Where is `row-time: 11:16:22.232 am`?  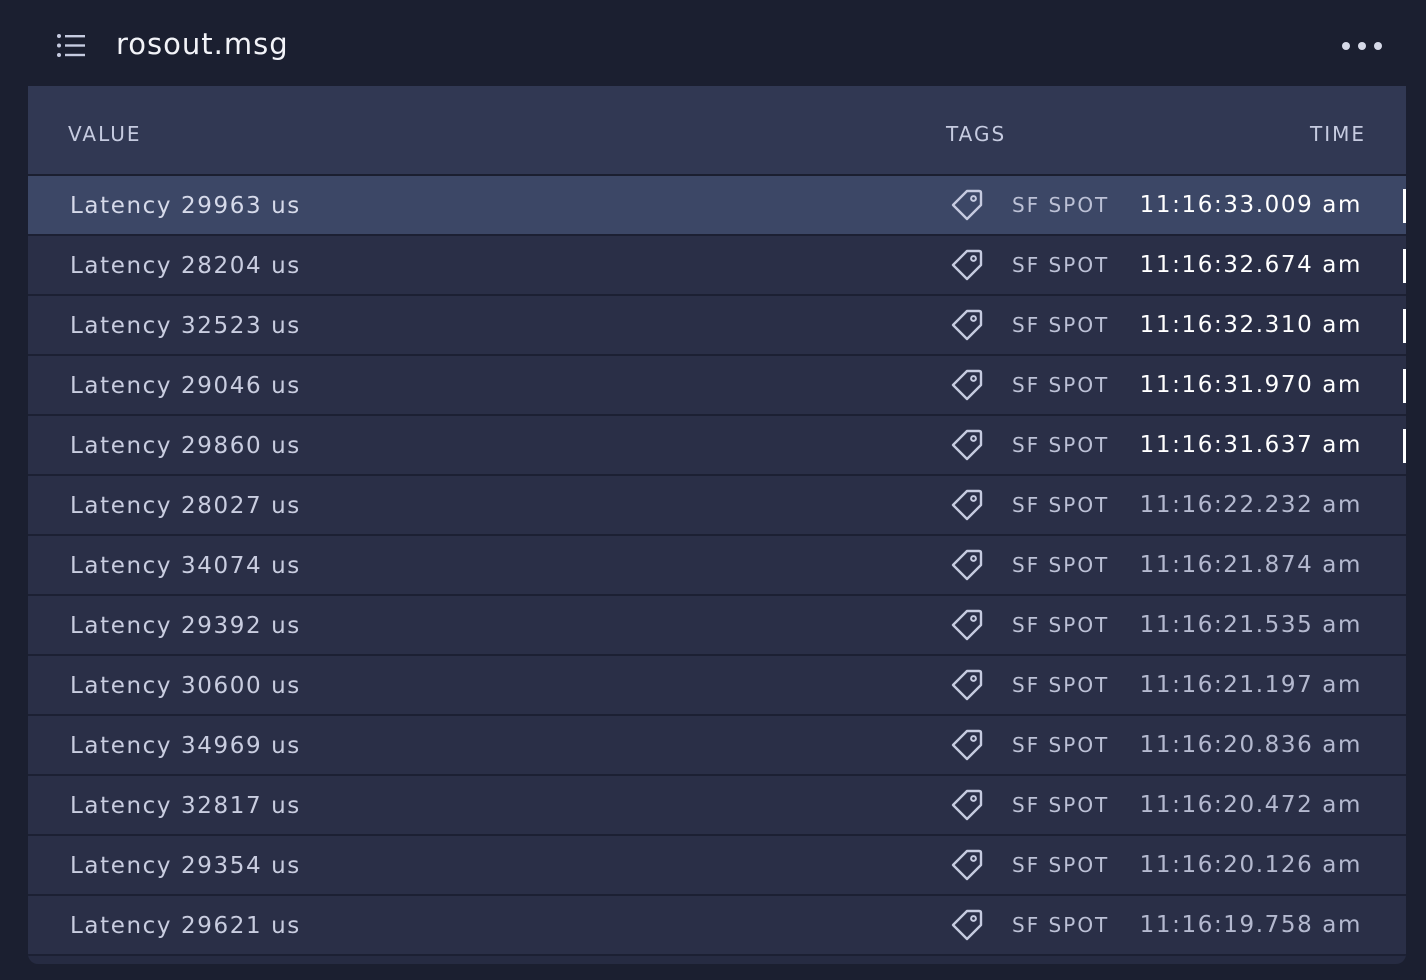
row-time: 11:16:22.232 am is located at coordinates (1250, 505).